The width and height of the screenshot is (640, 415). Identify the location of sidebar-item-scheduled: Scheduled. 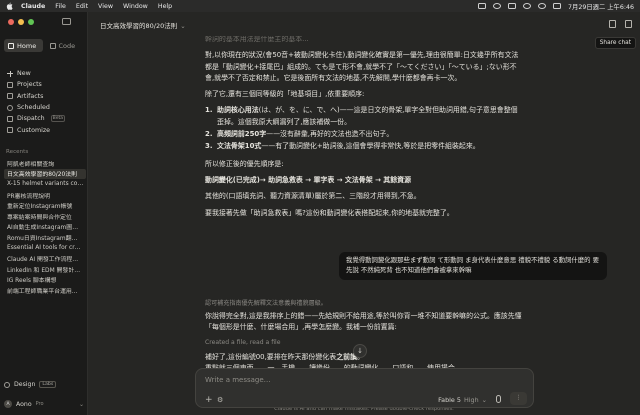
(44, 107).